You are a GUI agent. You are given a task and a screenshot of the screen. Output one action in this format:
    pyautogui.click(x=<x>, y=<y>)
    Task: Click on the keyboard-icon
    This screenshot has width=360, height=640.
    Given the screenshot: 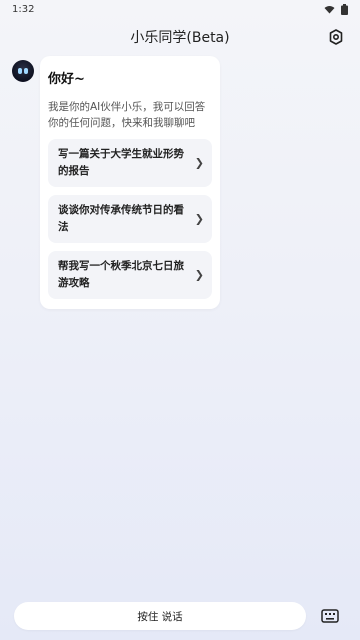 What is the action you would take?
    pyautogui.click(x=330, y=616)
    